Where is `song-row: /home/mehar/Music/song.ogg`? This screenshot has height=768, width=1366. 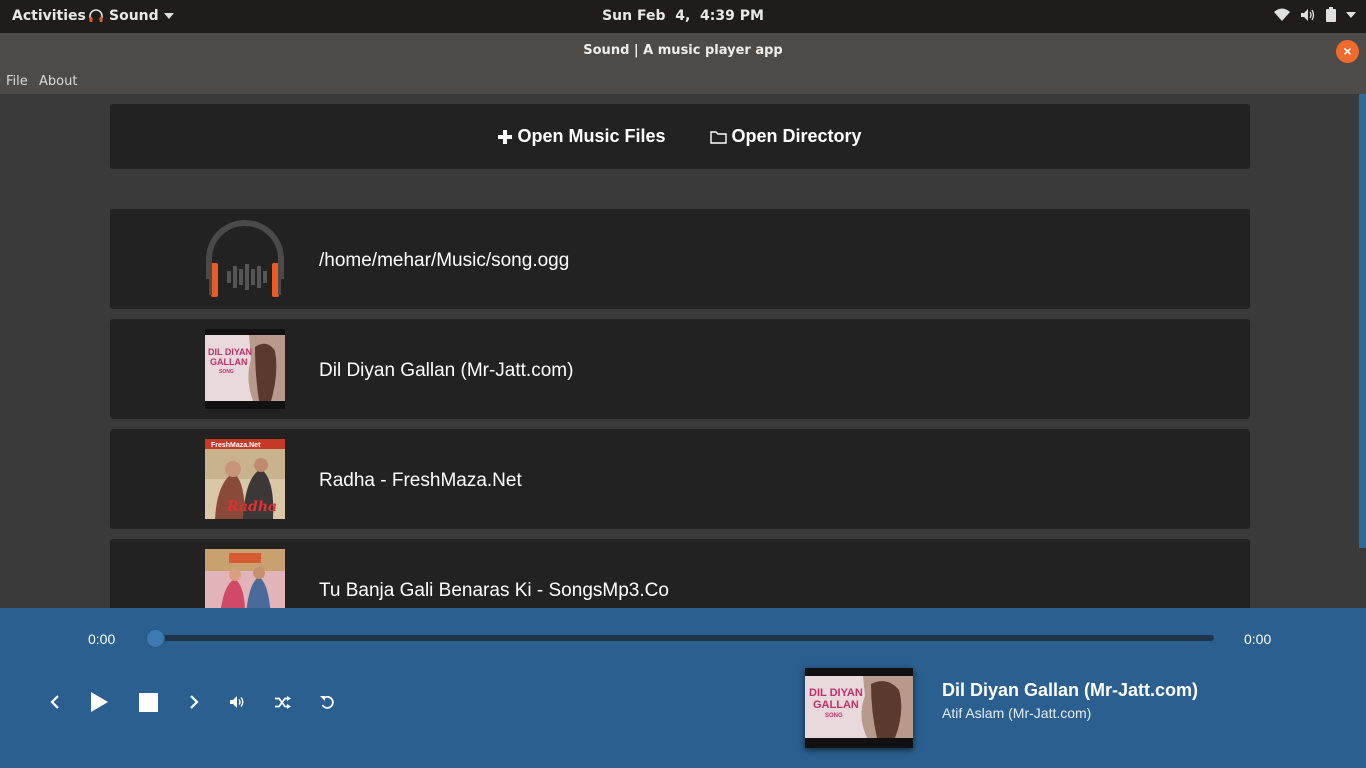
song-row: /home/mehar/Music/song.ogg is located at coordinates (680, 259).